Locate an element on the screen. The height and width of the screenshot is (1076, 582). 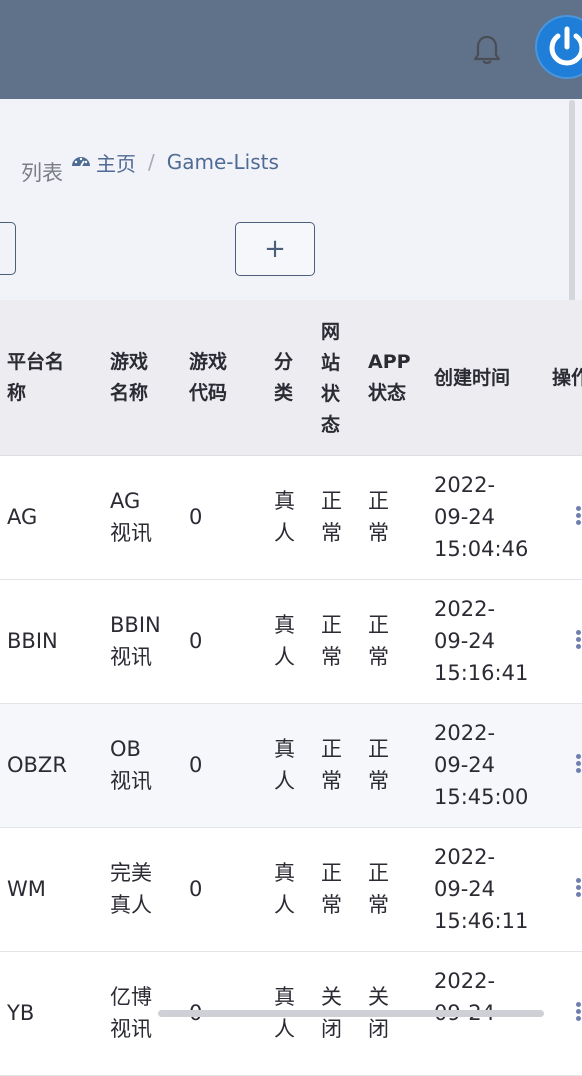
bell-icon is located at coordinates (487, 50).